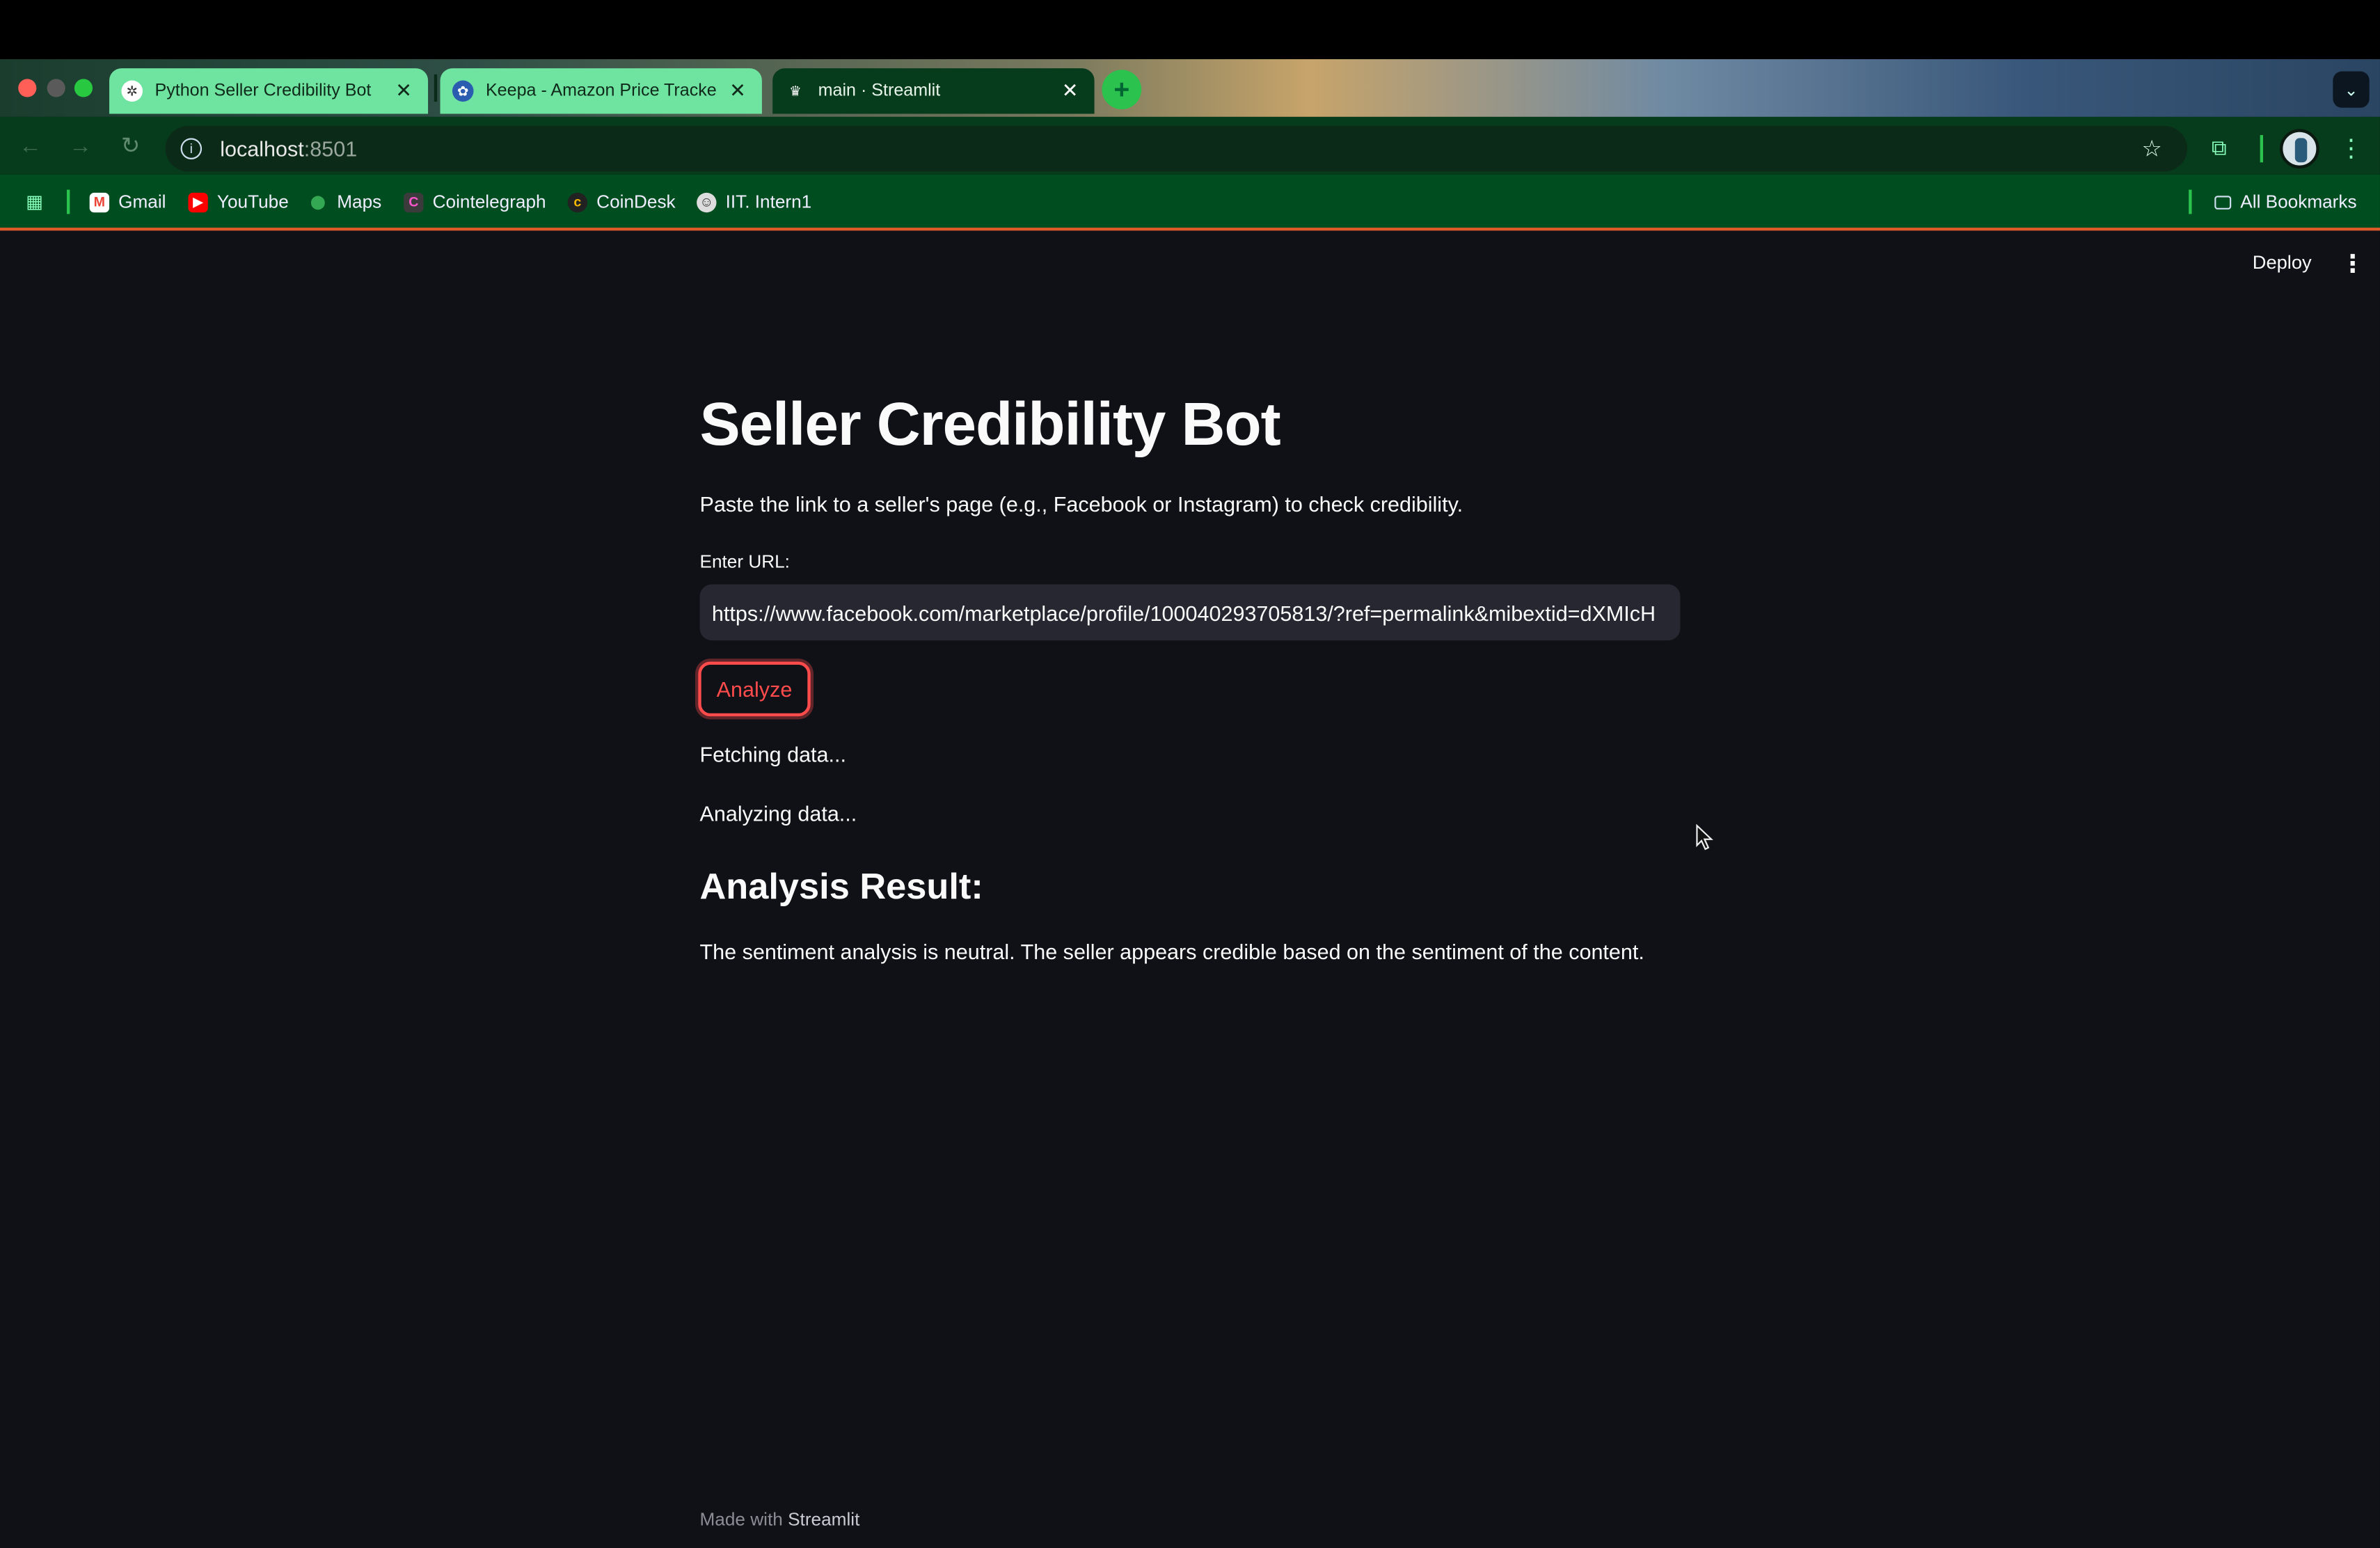 Image resolution: width=2380 pixels, height=1548 pixels. Describe the element at coordinates (56, 88) in the screenshot. I see `minimize-window-button` at that location.